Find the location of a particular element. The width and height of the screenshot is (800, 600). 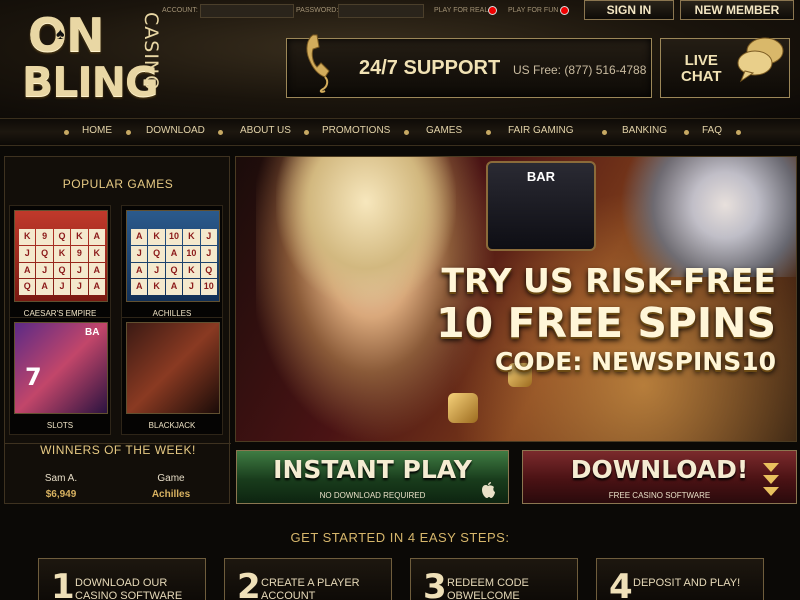

phone-icon is located at coordinates (318, 63).